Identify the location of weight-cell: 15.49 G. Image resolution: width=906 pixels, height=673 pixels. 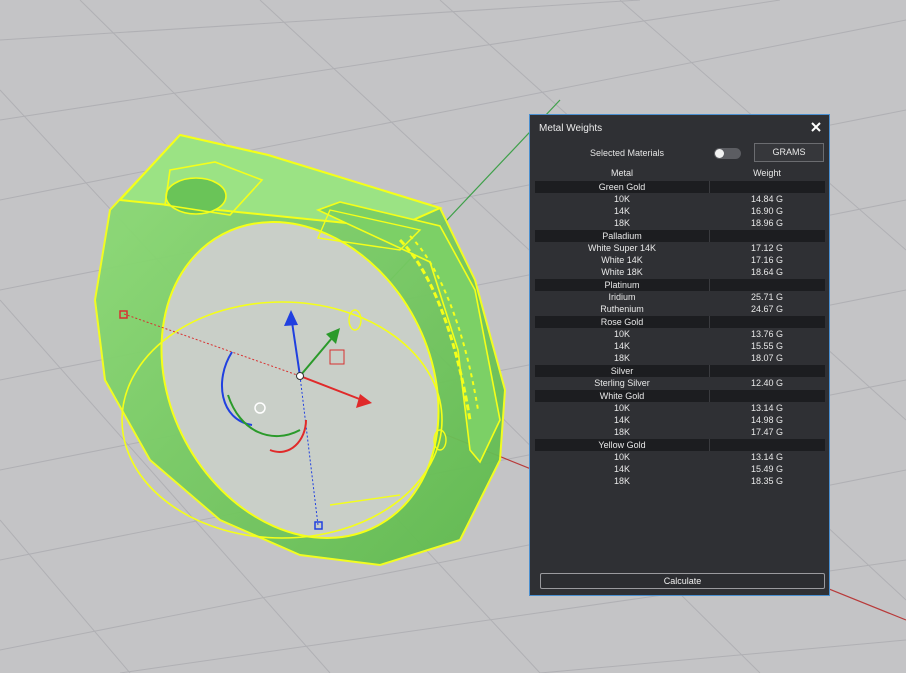
(767, 469).